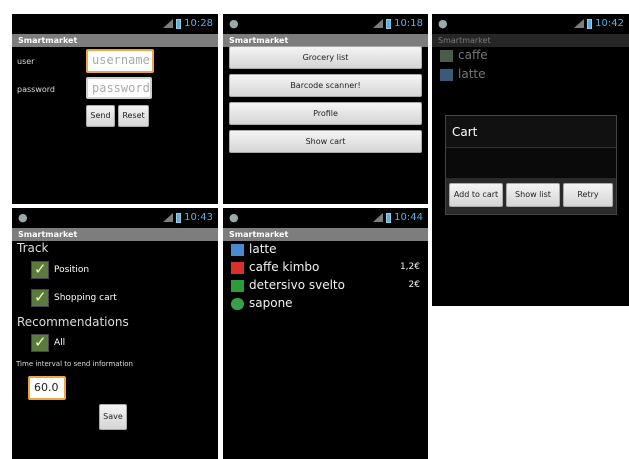  Describe the element at coordinates (465, 132) in the screenshot. I see `dialog-title: Cart` at that location.